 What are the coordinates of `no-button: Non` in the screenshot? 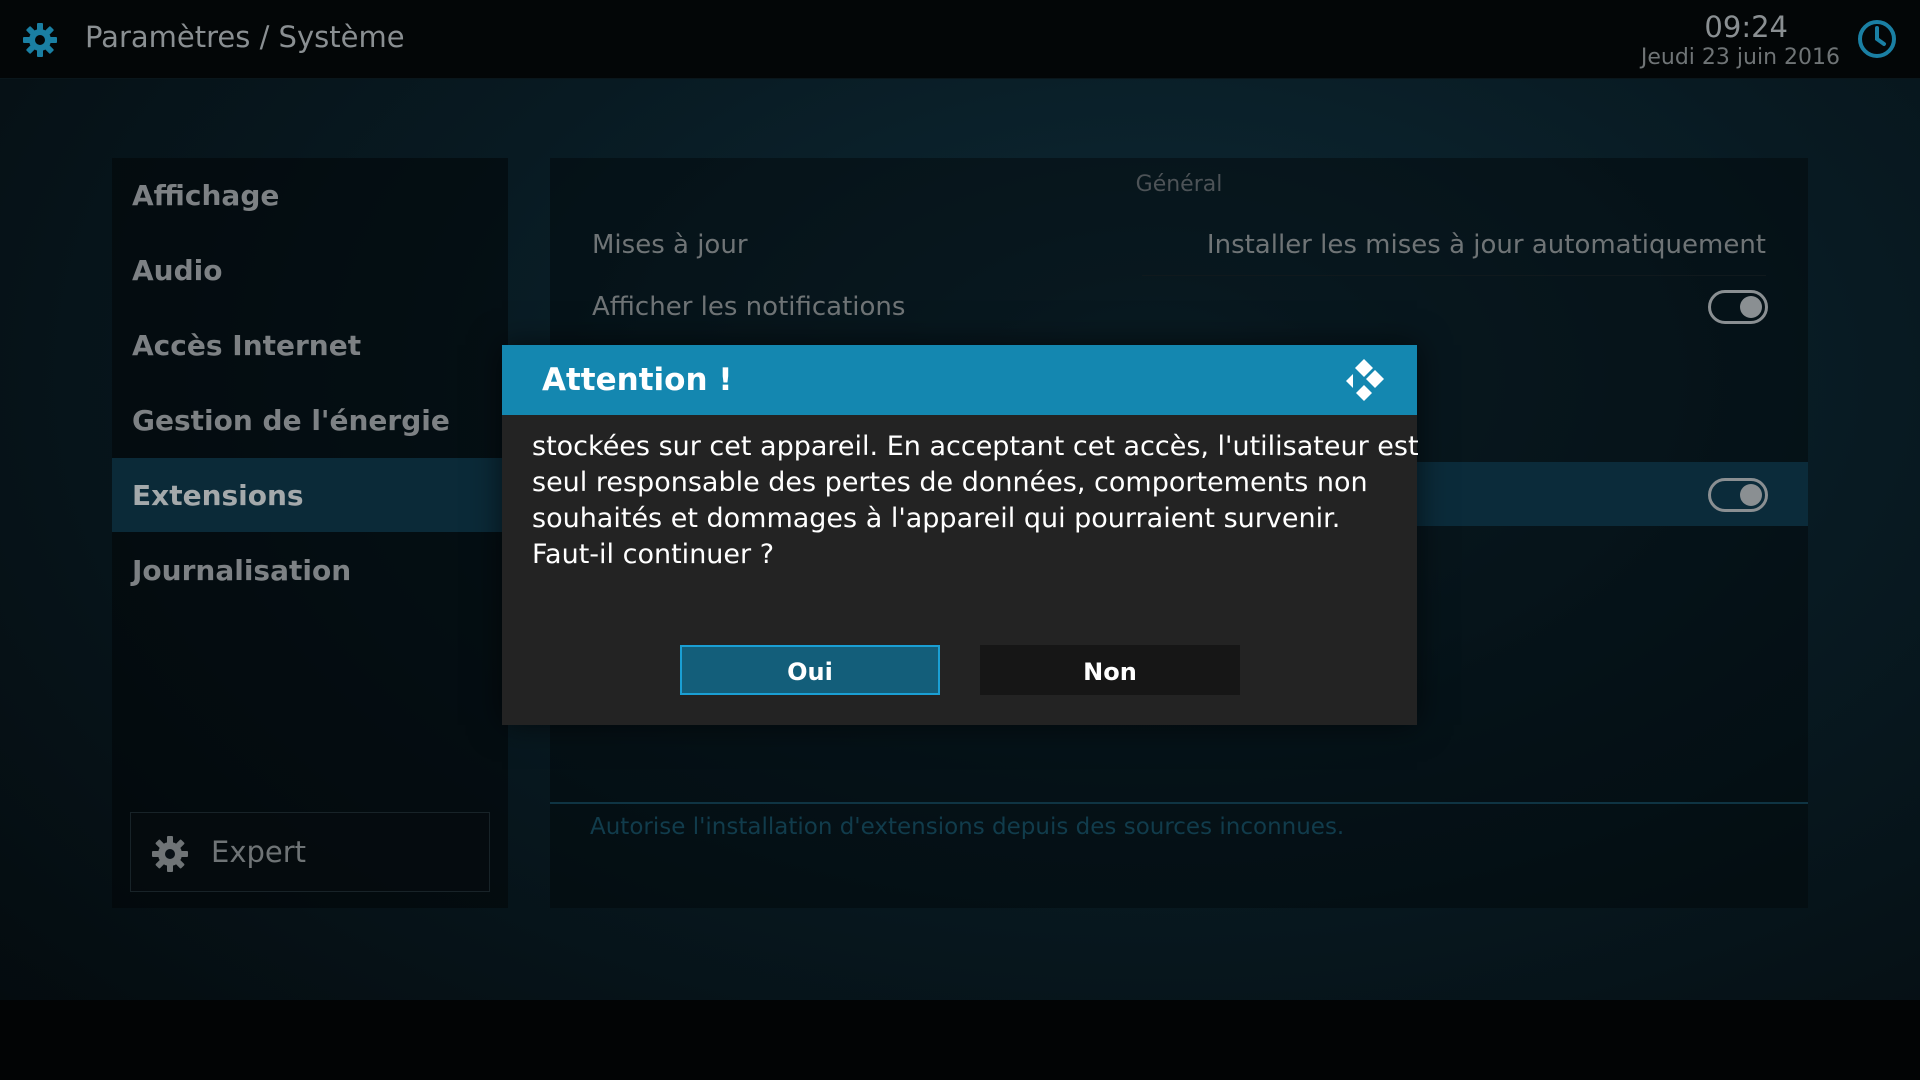 It's located at (1110, 670).